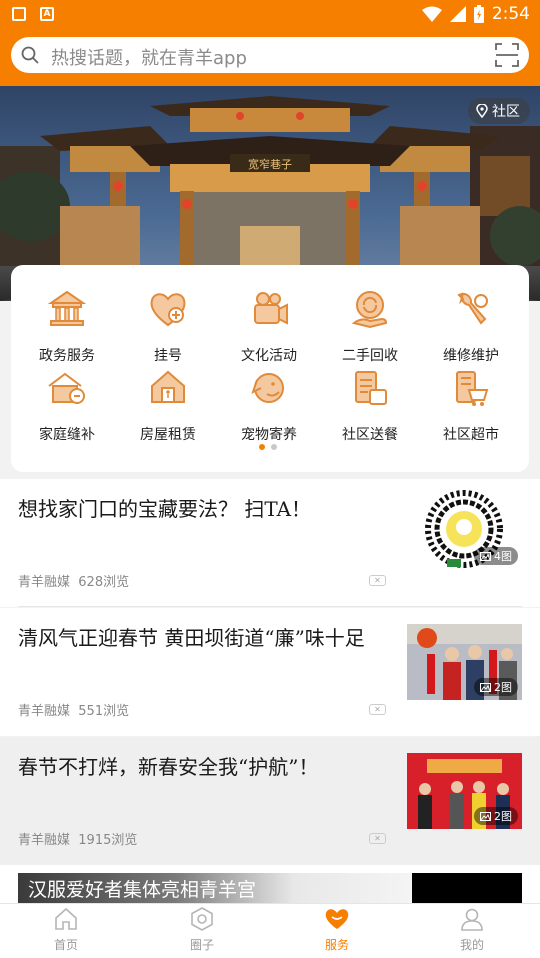 The image size is (540, 958). What do you see at coordinates (270, 672) in the screenshot?
I see `news-item: 清风气正迎春节 黄田坝街道“廉”味十足 青羊融媒 551浏览 ✕ 2图` at bounding box center [270, 672].